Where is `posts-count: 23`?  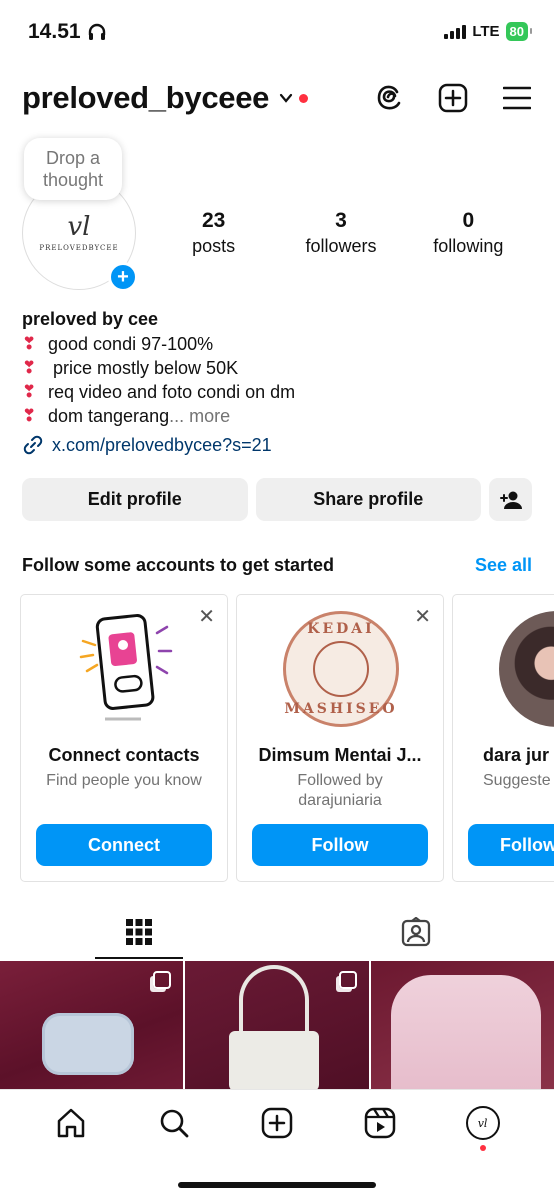
posts-count: 23 is located at coordinates (213, 220).